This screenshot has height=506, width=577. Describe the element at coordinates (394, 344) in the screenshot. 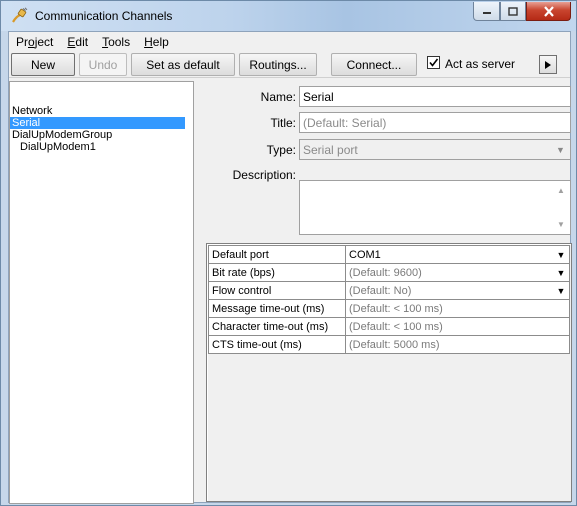

I see `property-value-text: (Default: 5000 ms)` at that location.